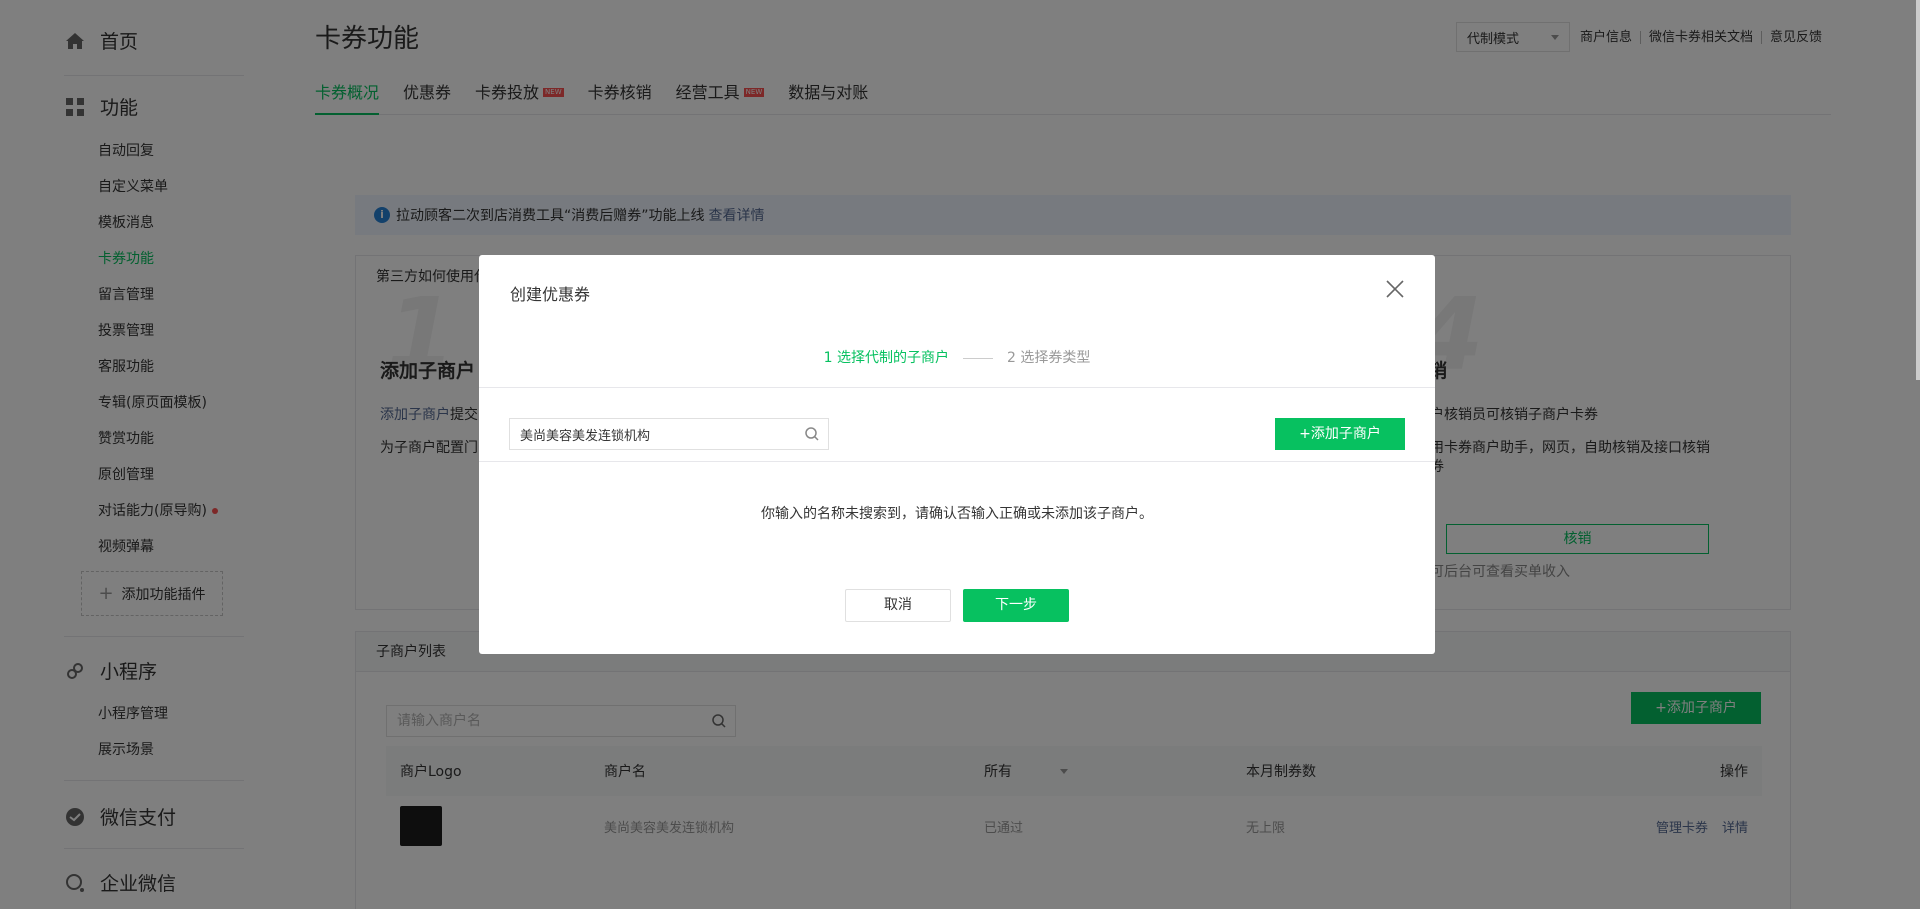 The height and width of the screenshot is (909, 1920). I want to click on close-icon, so click(1395, 289).